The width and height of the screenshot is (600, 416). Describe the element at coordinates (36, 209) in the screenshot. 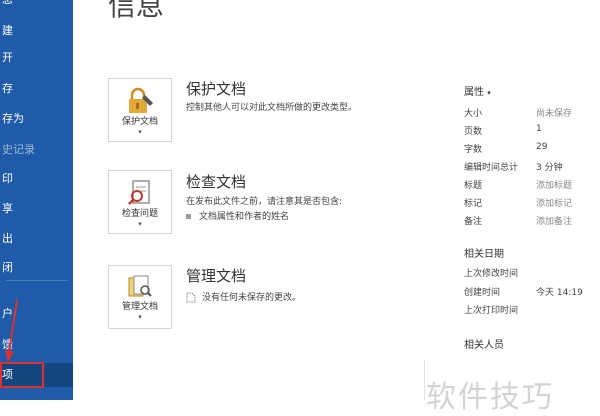

I see `sidebar-item-share: 享` at that location.